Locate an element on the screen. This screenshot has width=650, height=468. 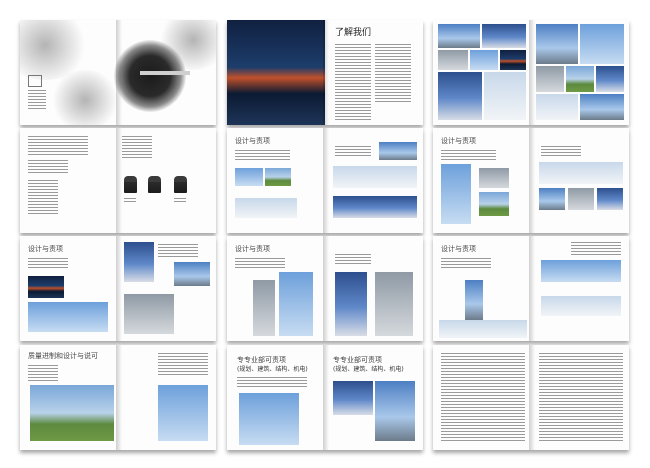
brochure-spread-cover is located at coordinates (118, 72).